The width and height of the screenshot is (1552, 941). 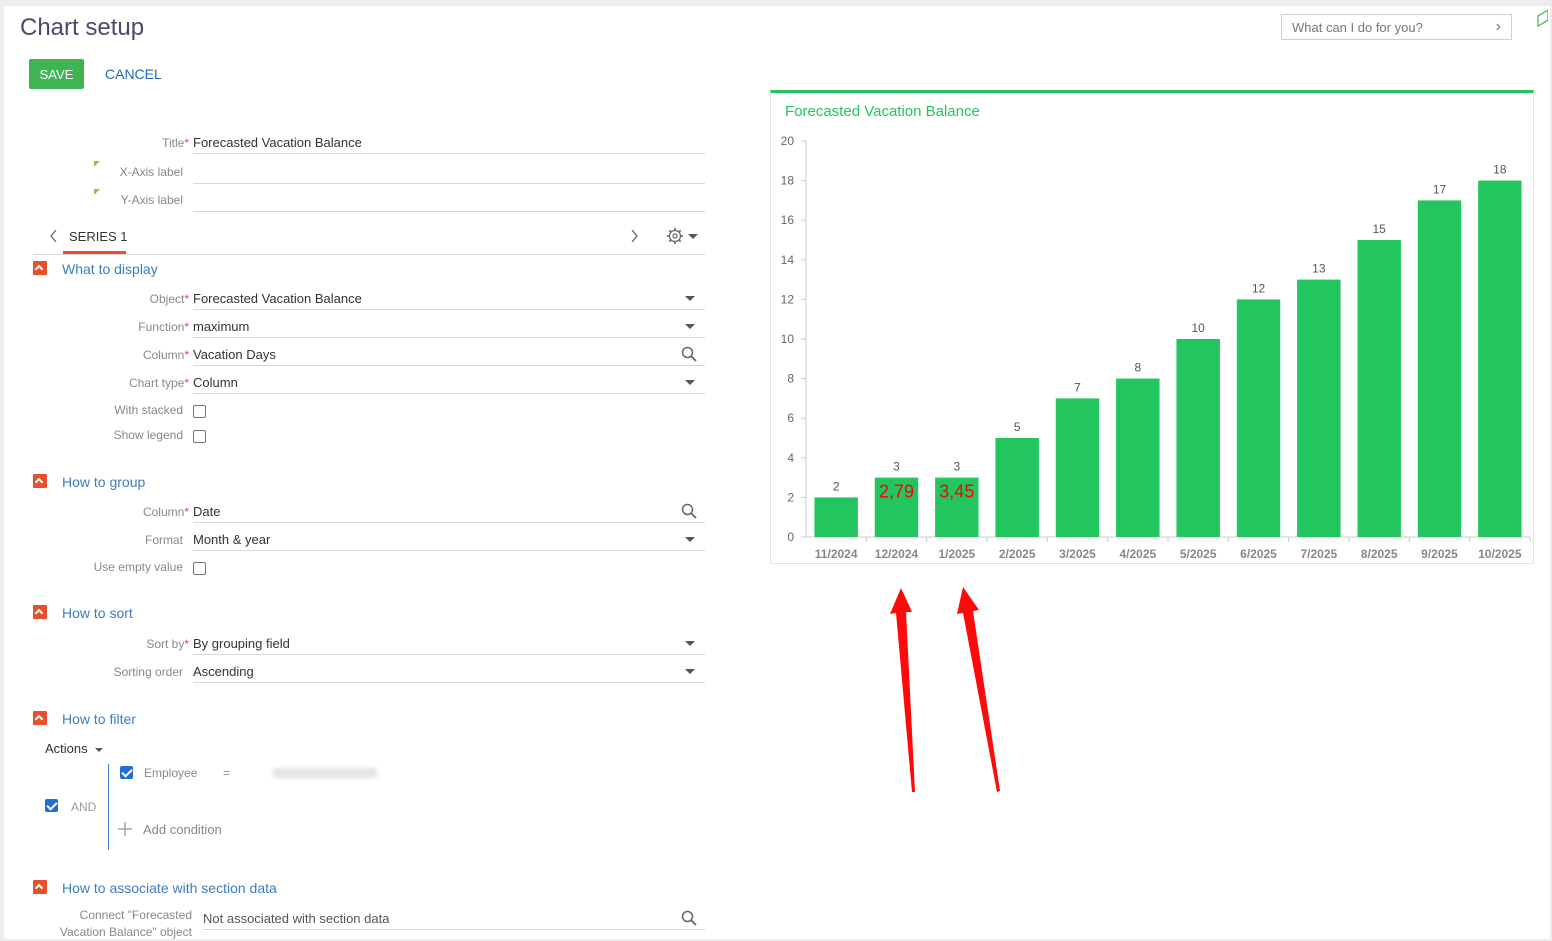 I want to click on sort-by-select: By grouping field, so click(x=449, y=644).